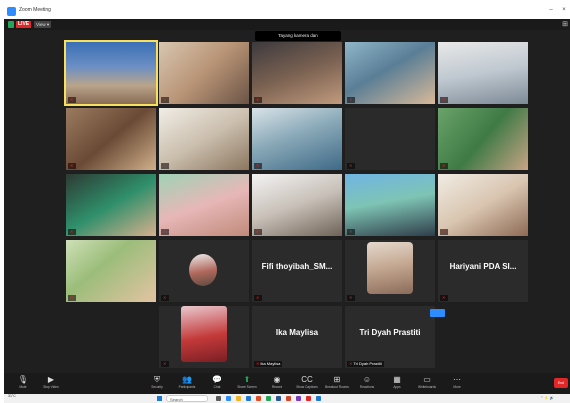  I want to click on end-meeting-button: End, so click(561, 383).